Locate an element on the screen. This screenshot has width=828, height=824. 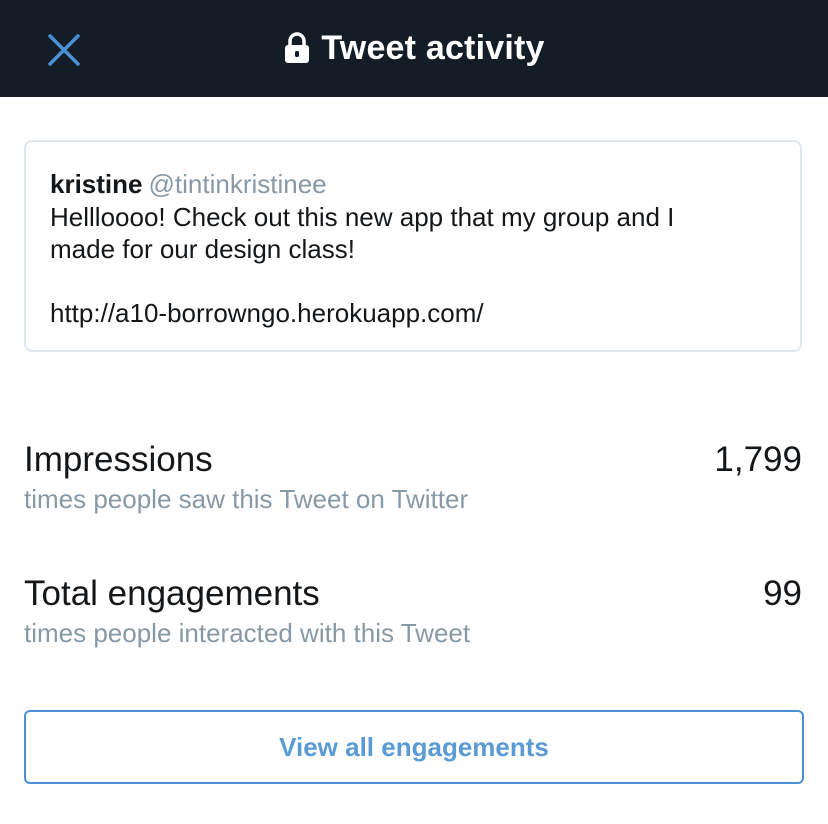
header-bar: Tweet activity is located at coordinates (414, 48).